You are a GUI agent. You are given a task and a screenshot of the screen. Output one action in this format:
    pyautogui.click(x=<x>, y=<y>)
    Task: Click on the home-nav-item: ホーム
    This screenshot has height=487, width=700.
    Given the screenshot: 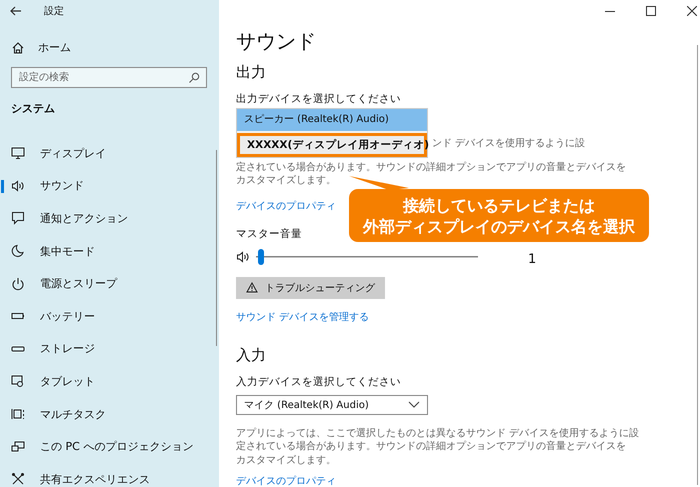 What is the action you would take?
    pyautogui.click(x=41, y=47)
    